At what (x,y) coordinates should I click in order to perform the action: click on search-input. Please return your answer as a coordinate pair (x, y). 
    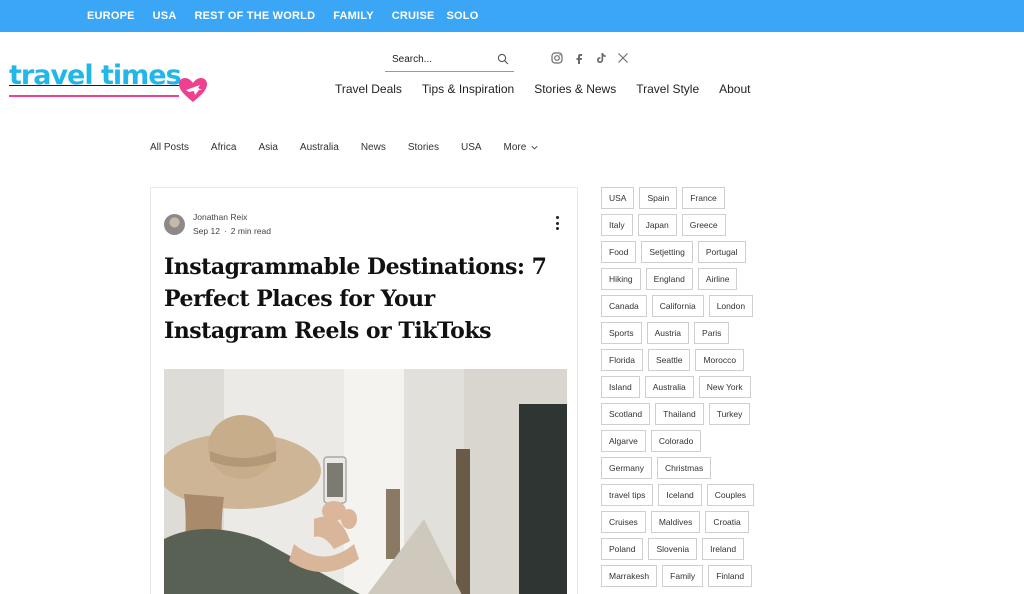
    Looking at the image, I should click on (435, 59).